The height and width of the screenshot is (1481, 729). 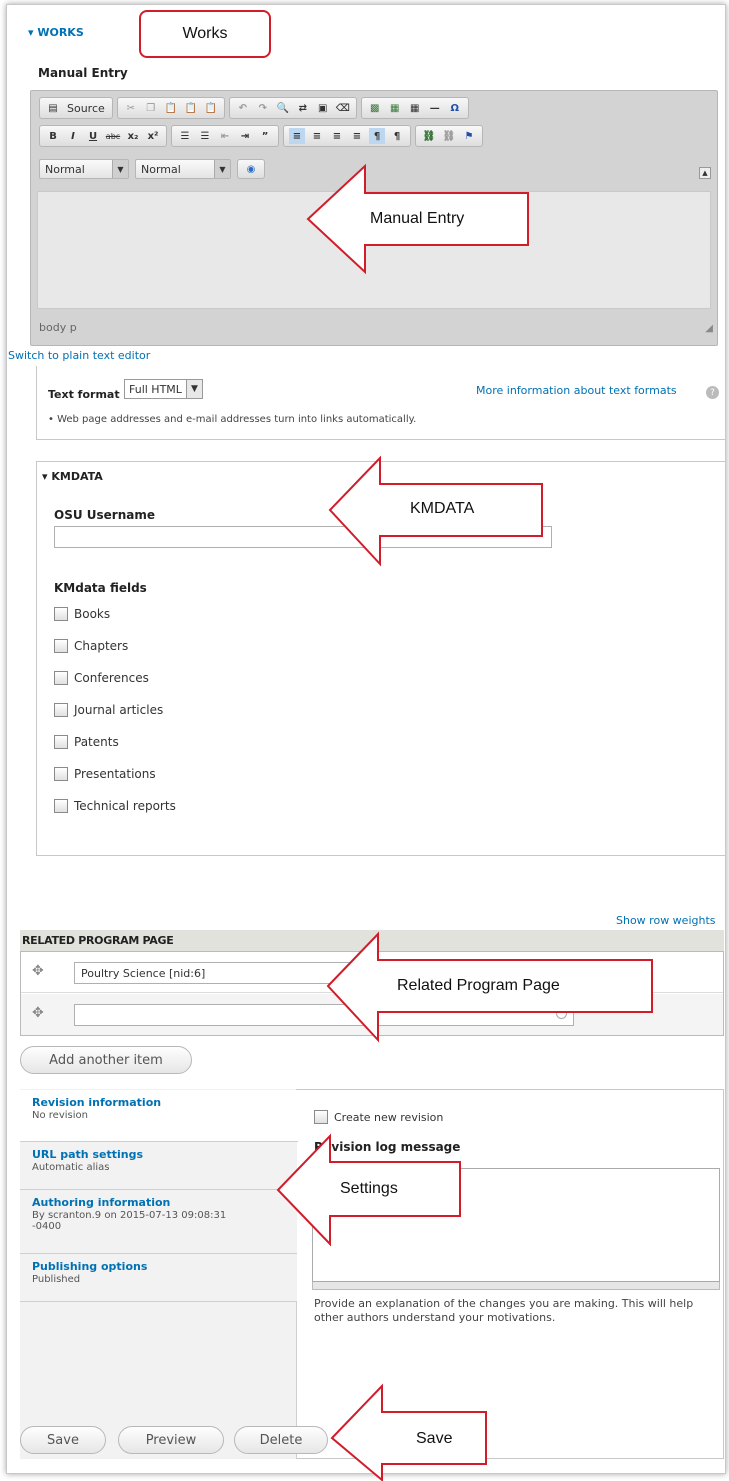 What do you see at coordinates (83, 73) in the screenshot?
I see `manual-entry-label: Manual Entry` at bounding box center [83, 73].